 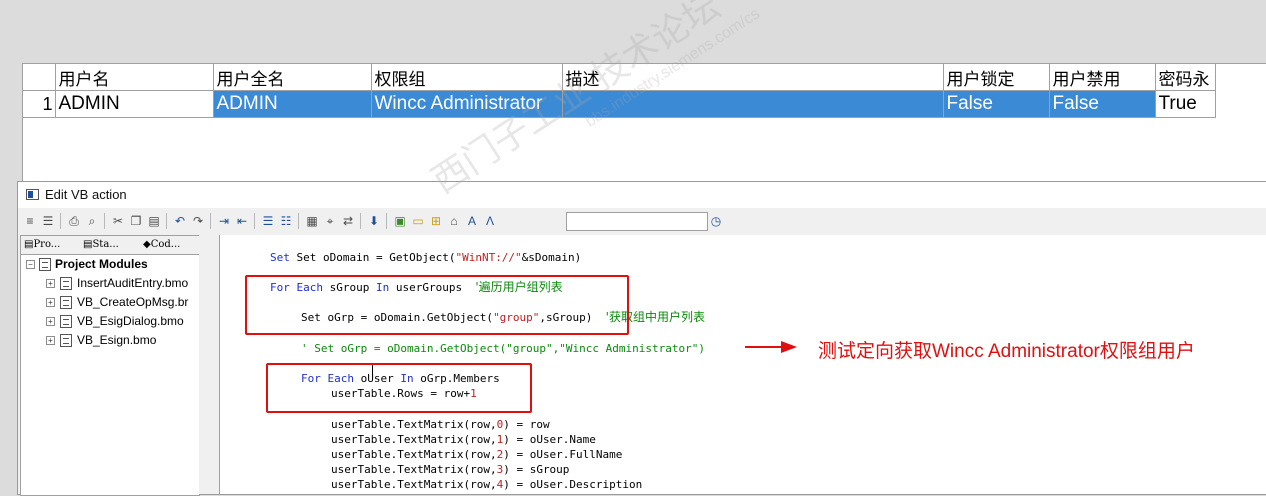 What do you see at coordinates (292, 77) in the screenshot?
I see `column-header-fullname: 用户全名` at bounding box center [292, 77].